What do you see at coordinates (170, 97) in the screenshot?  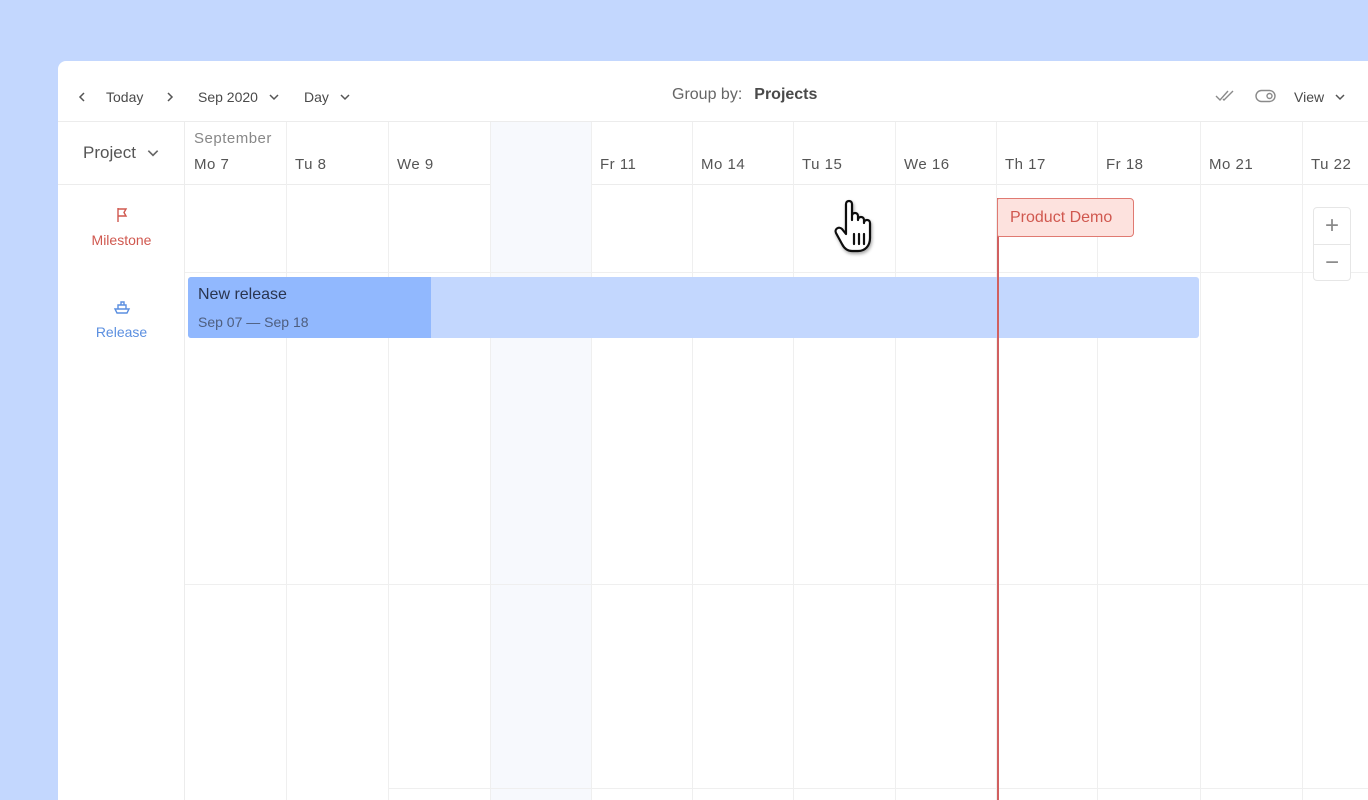 I see `next-icon` at bounding box center [170, 97].